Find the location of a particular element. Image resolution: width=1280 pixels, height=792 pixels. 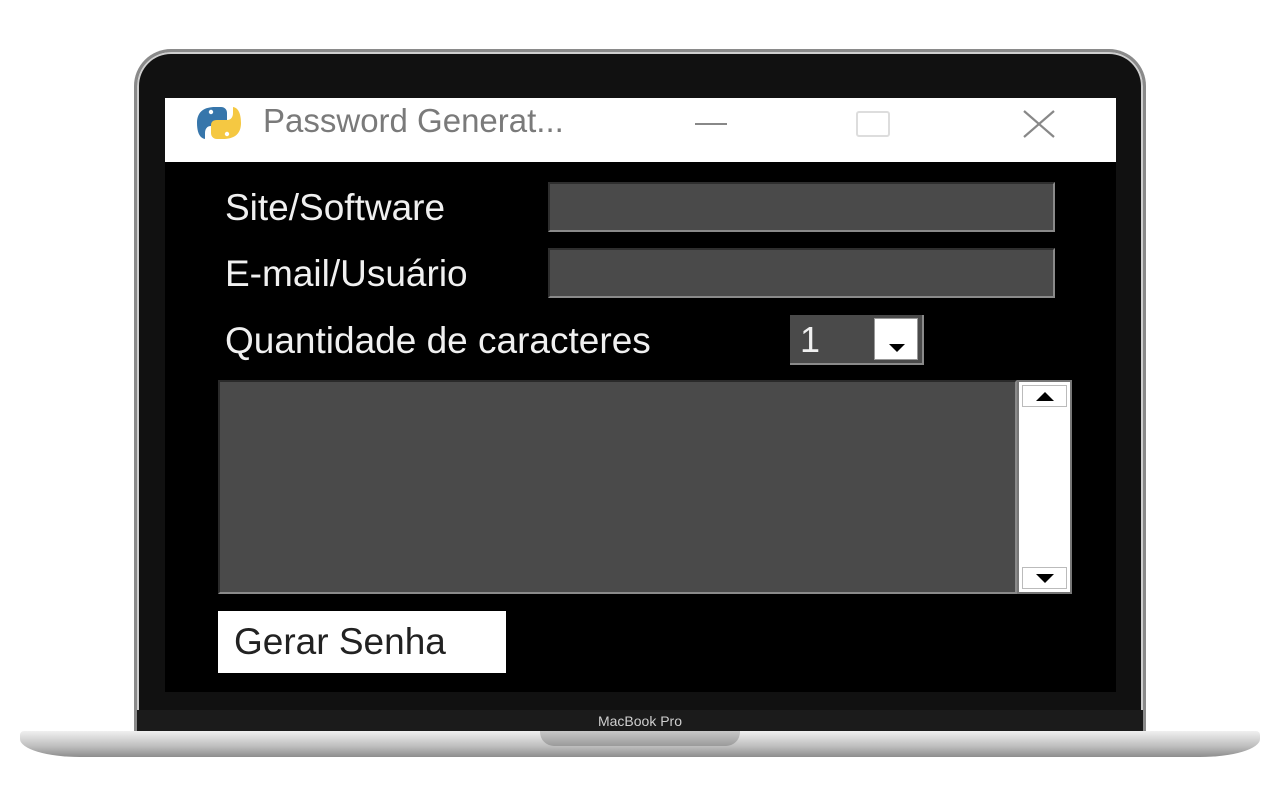

scroll-up-button is located at coordinates (1044, 396).